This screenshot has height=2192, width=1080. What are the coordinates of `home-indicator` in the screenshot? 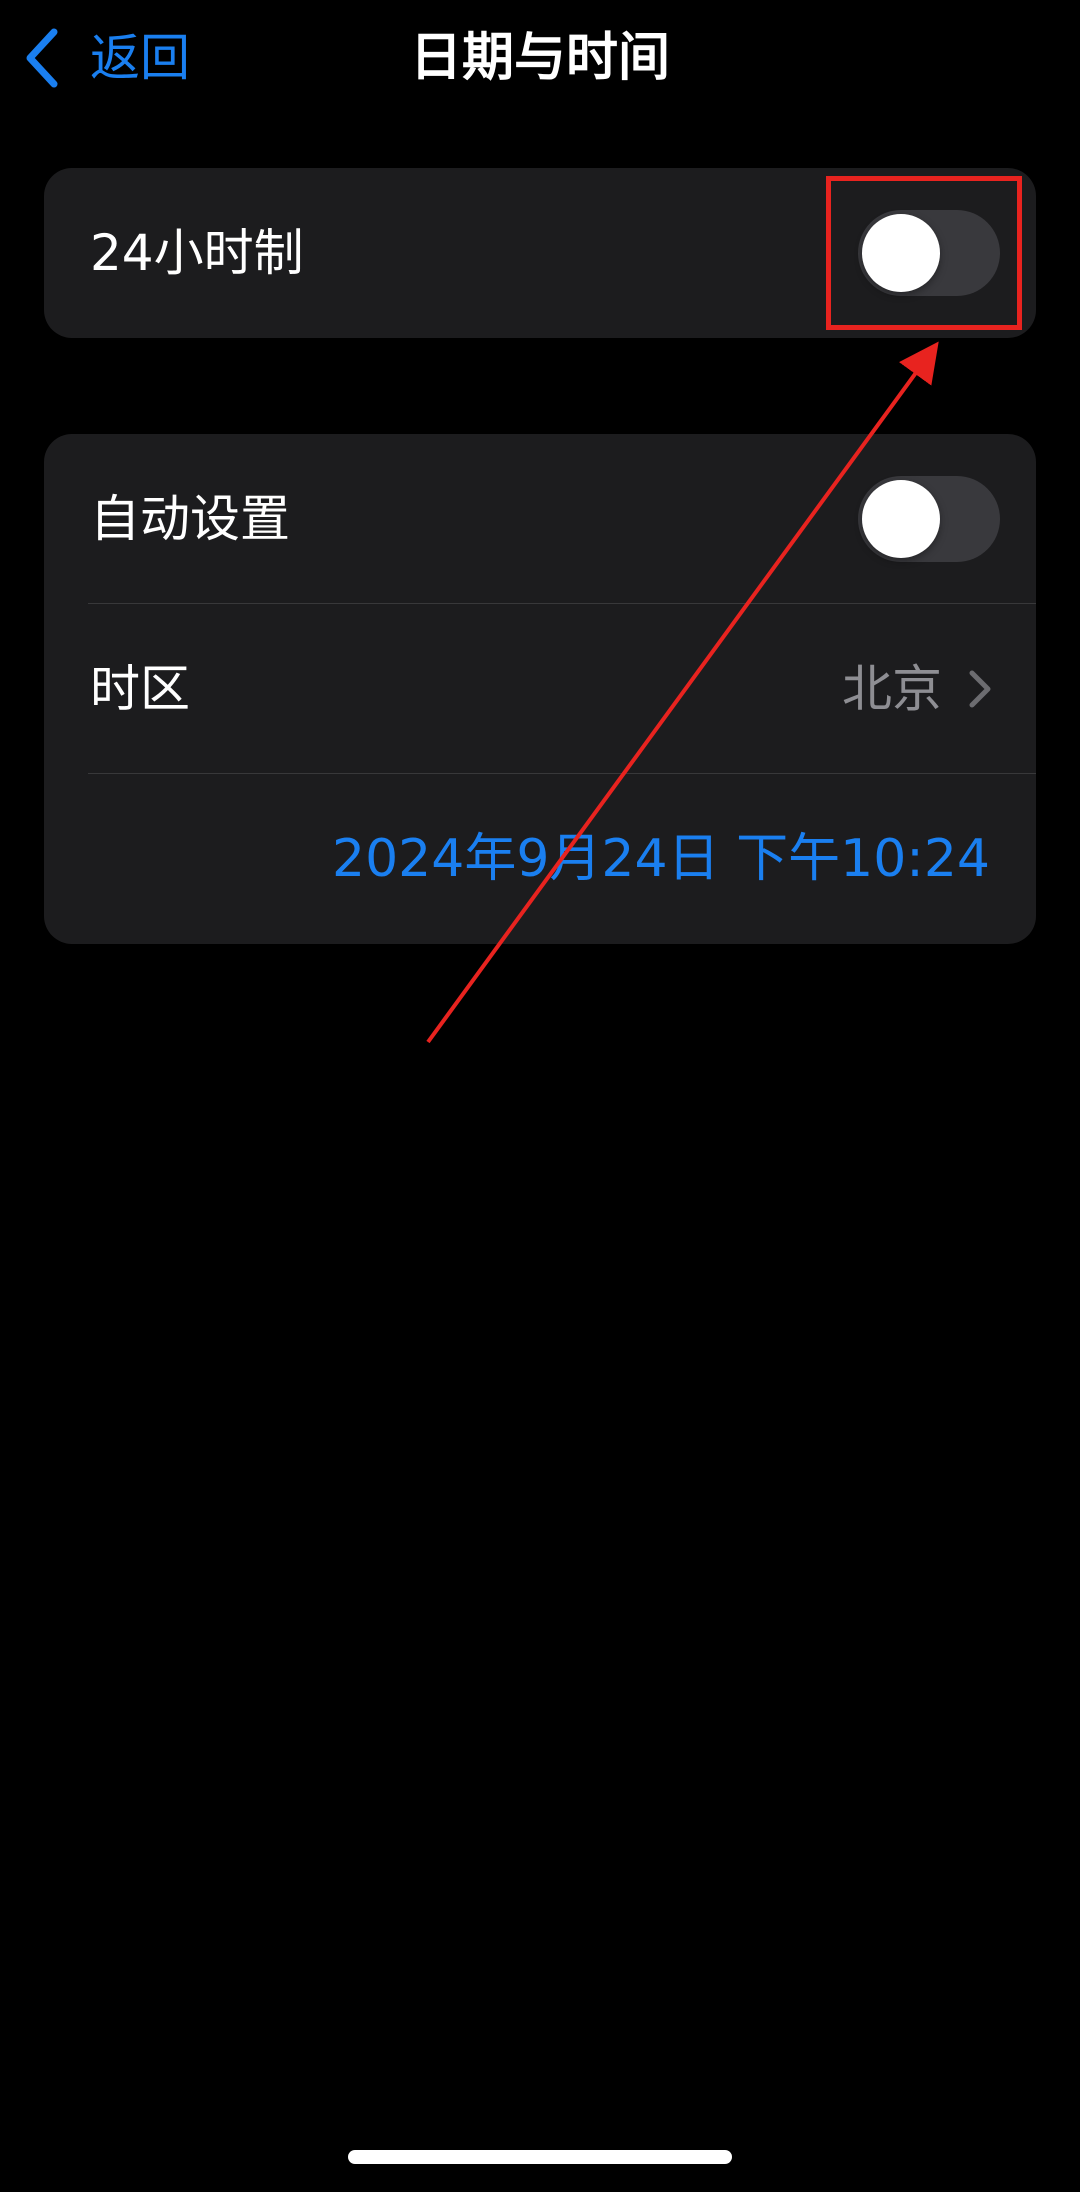 It's located at (540, 2157).